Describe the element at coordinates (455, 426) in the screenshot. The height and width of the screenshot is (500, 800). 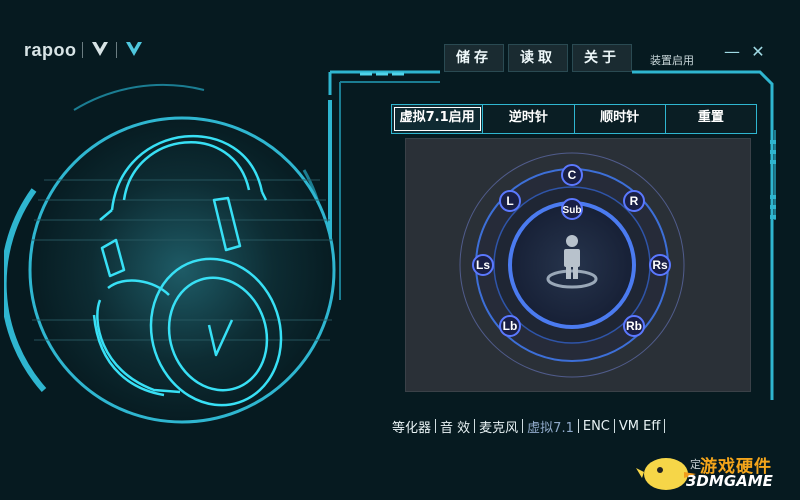
I see `nav-sound-effects: 音 效` at that location.